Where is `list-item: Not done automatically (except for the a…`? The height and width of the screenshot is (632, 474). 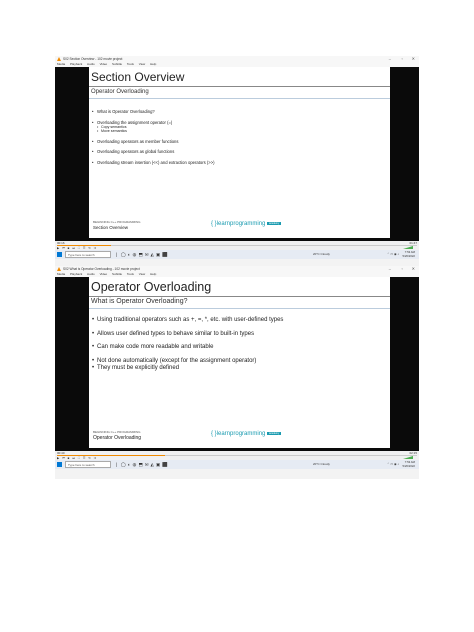
list-item: Not done automatically (except for the a… is located at coordinates (187, 362).